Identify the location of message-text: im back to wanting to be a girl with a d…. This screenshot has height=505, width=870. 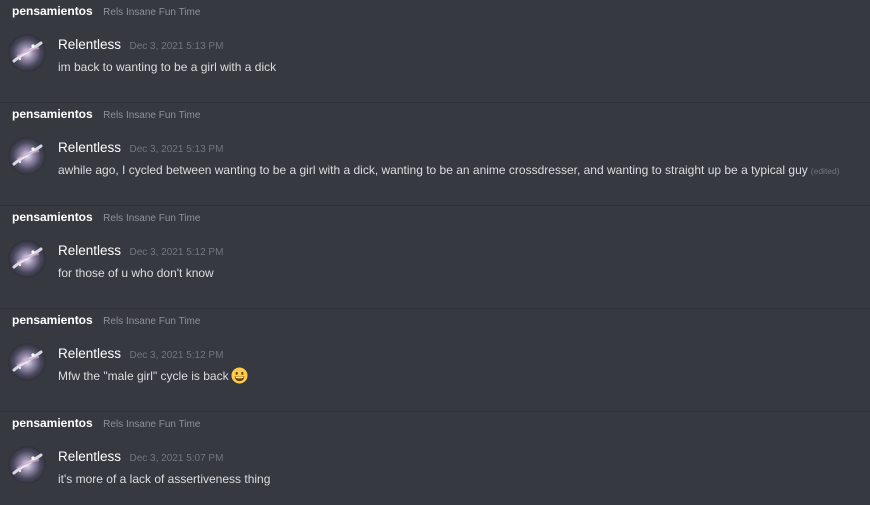
(167, 67).